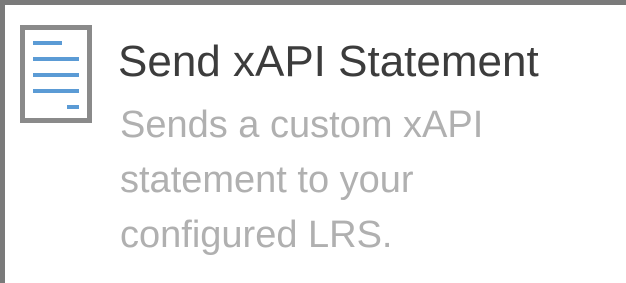 The width and height of the screenshot is (626, 283). I want to click on action-title: Send xAPI Statement, so click(328, 61).